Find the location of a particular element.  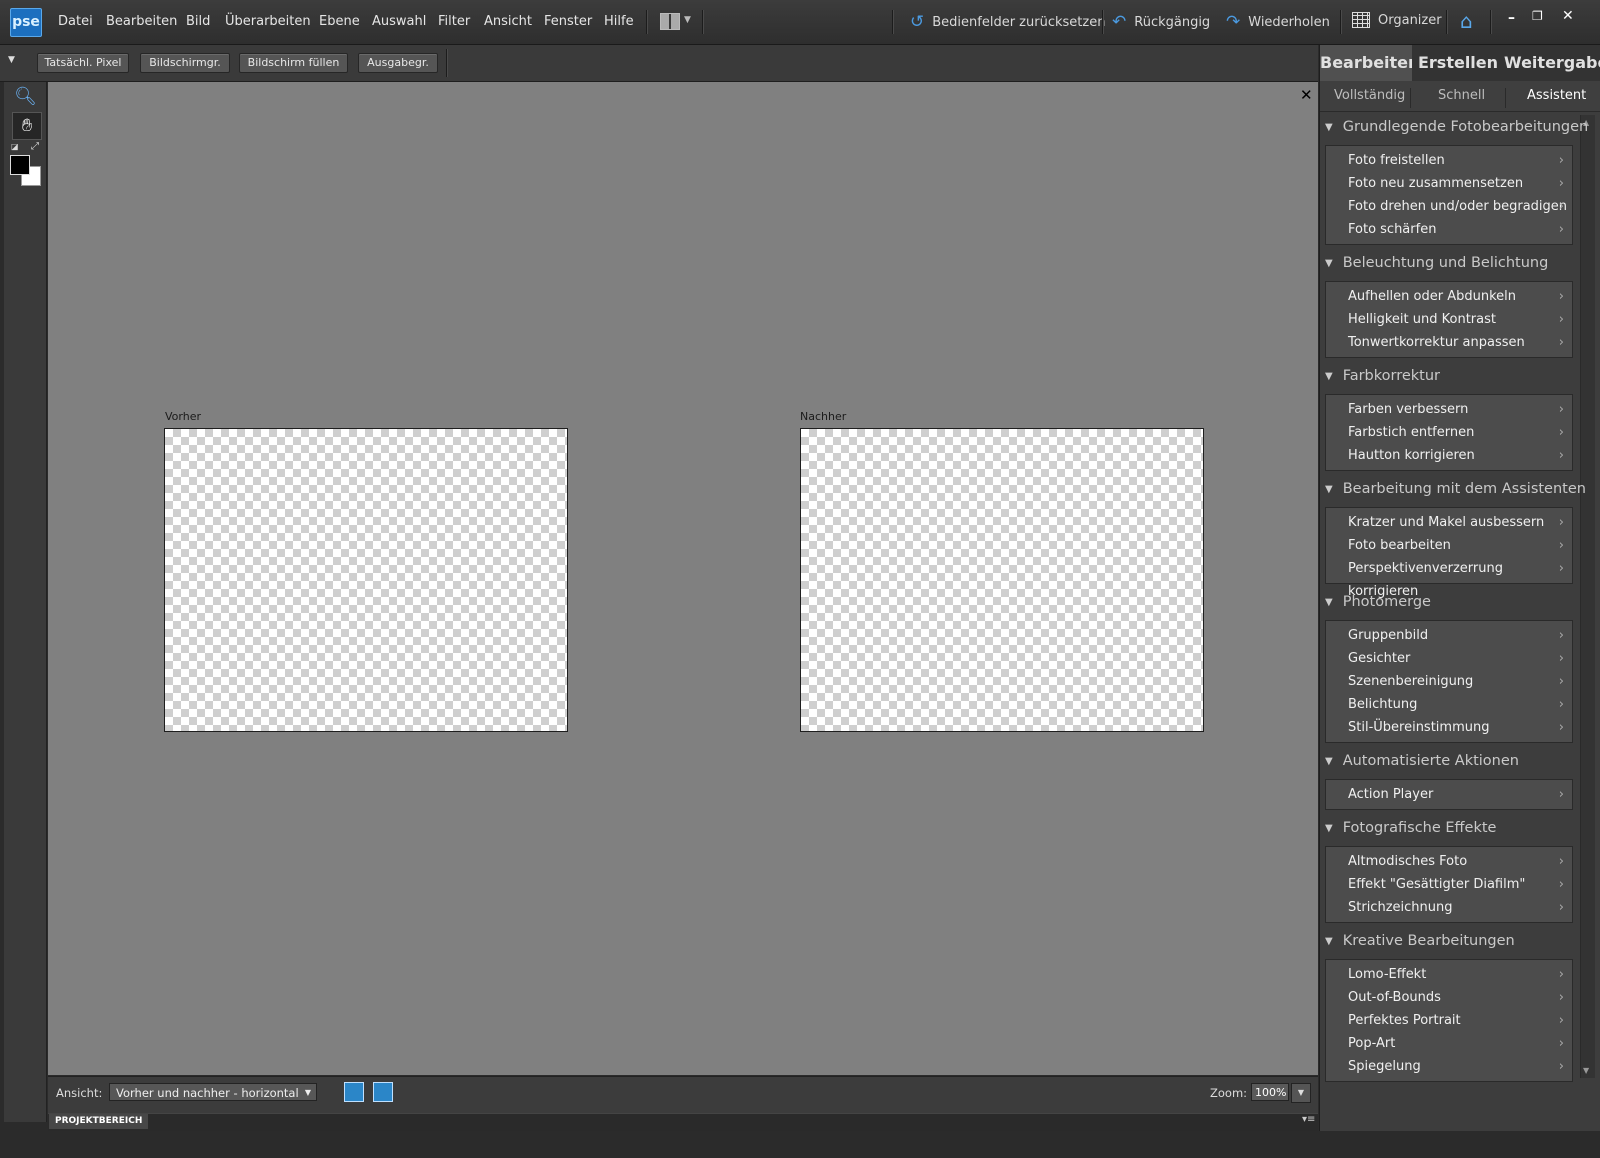

guided-edit-item: Gesichter › is located at coordinates (1449, 658).